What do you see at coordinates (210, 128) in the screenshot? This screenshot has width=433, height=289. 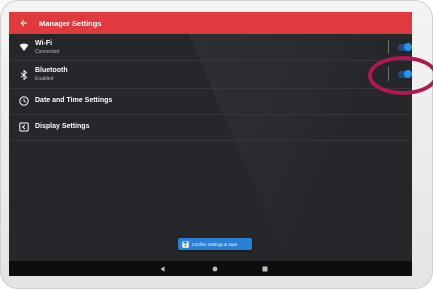 I see `settings-row-display: Display Settings` at bounding box center [210, 128].